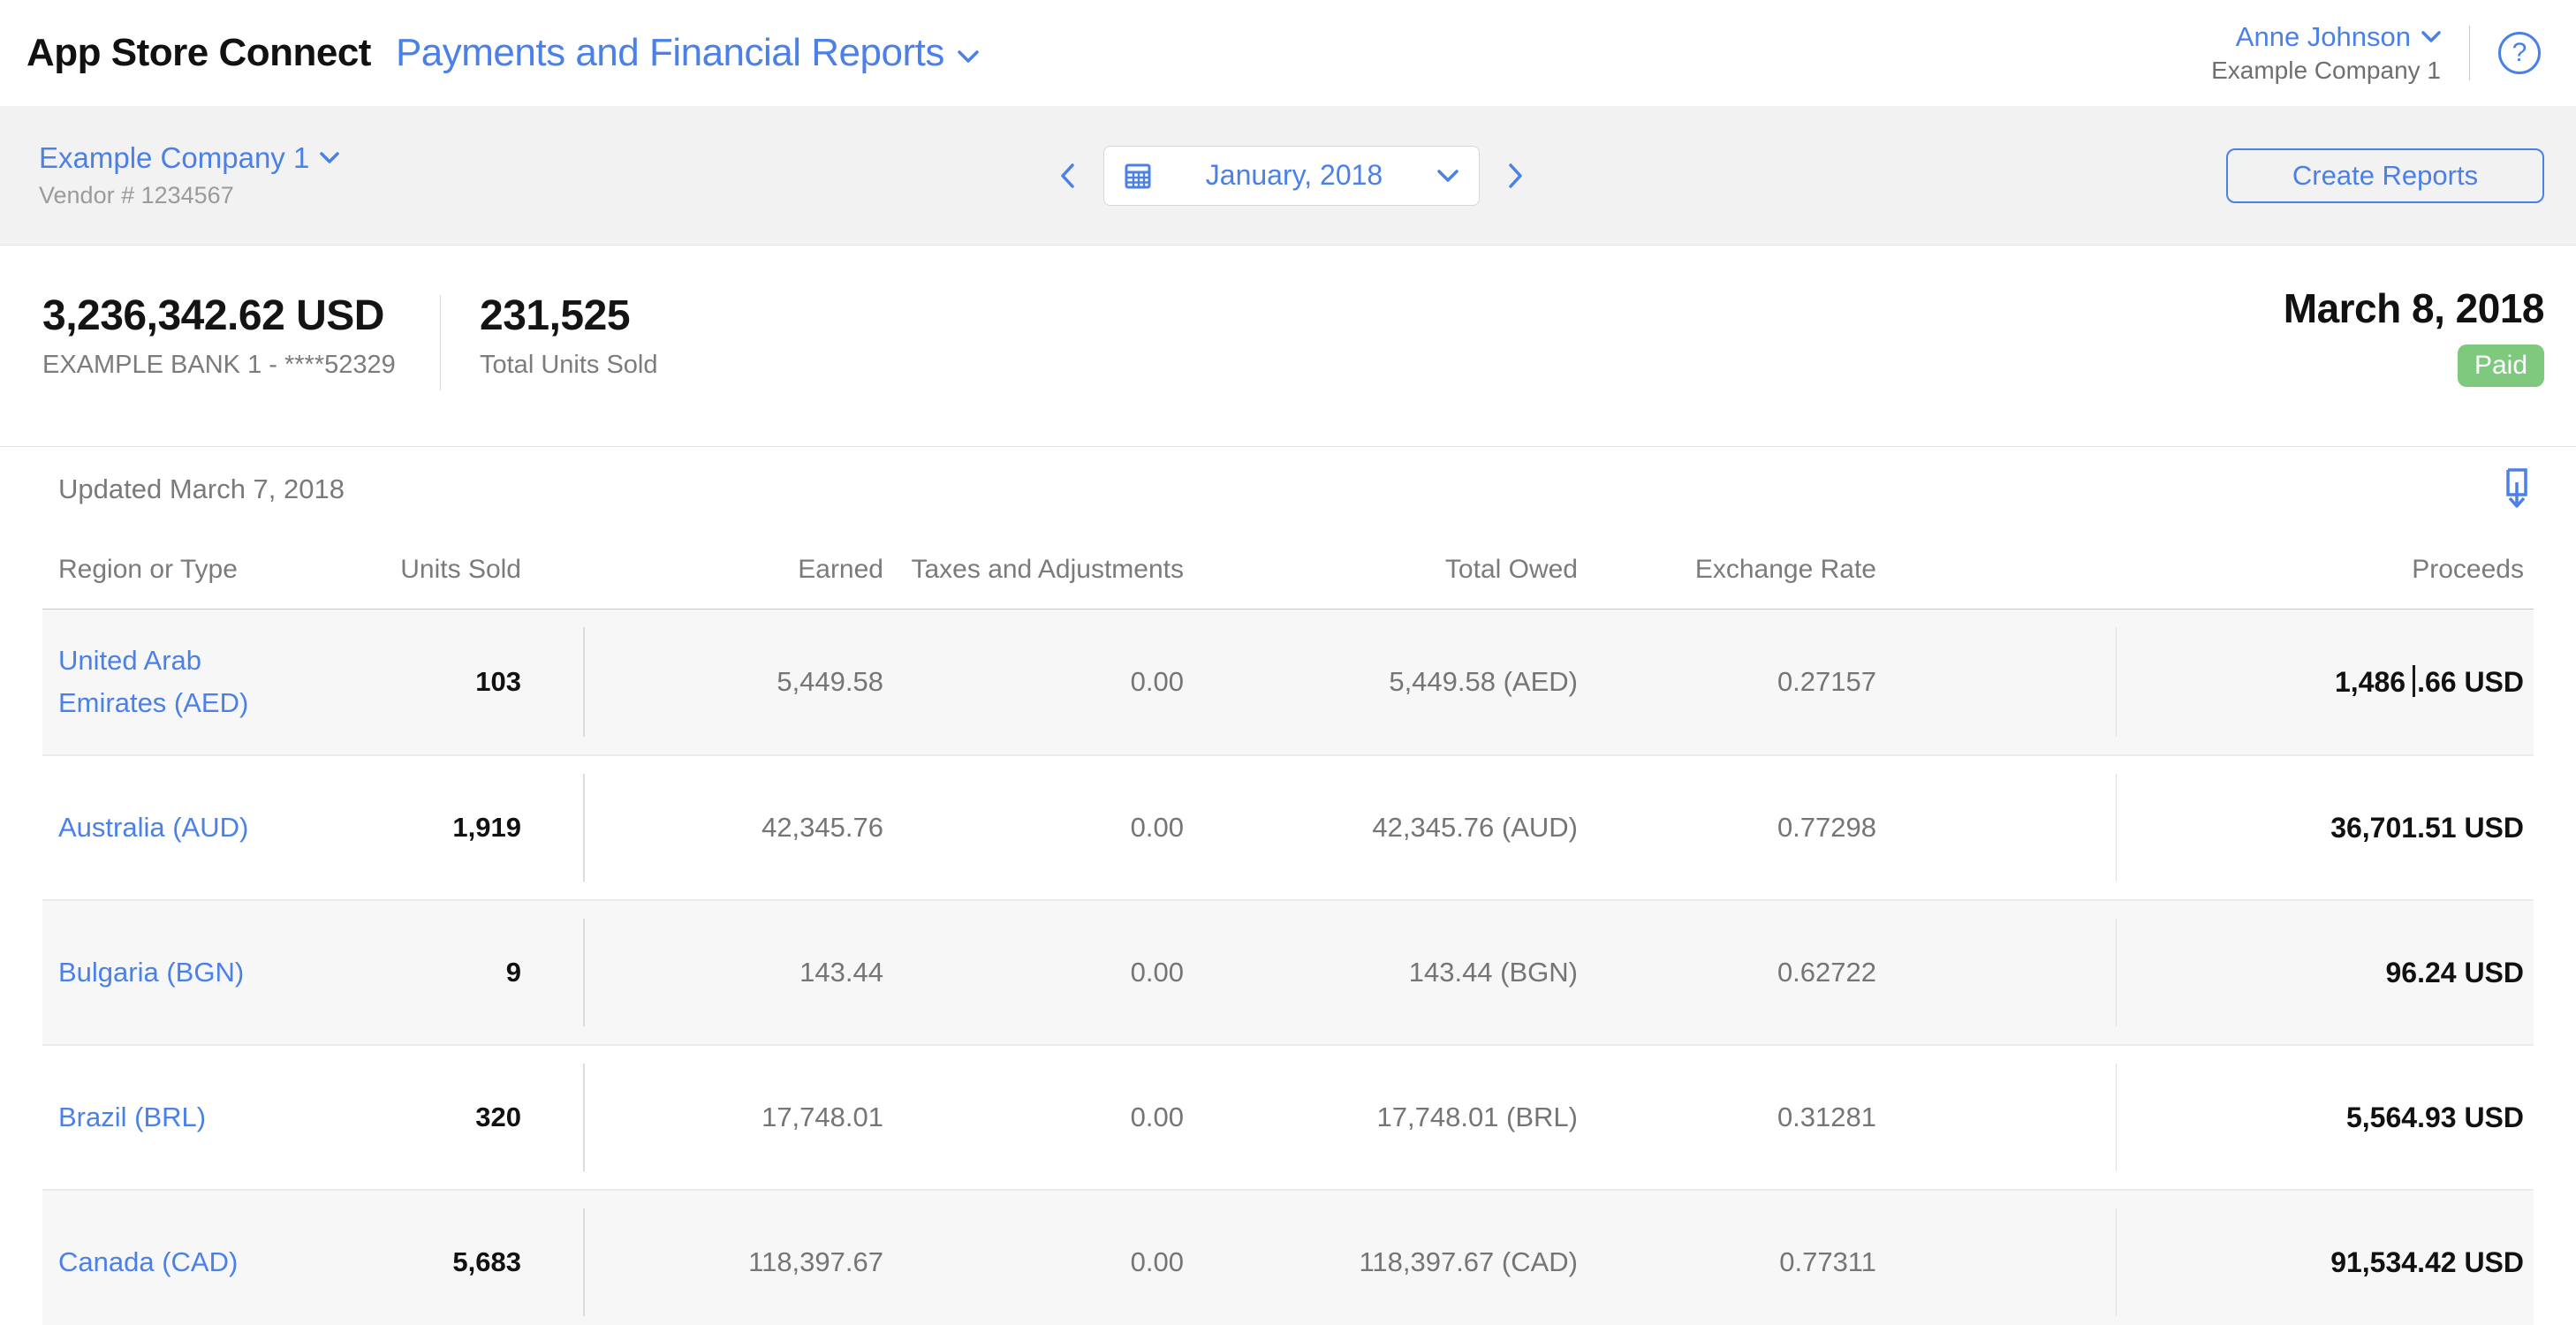 The width and height of the screenshot is (2576, 1325). Describe the element at coordinates (822, 1117) in the screenshot. I see `earned-cell: 17,748.01` at that location.